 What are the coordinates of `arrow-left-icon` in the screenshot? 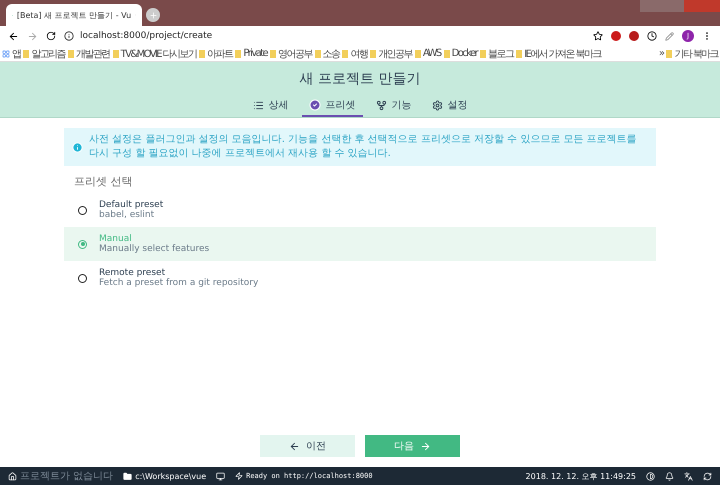 It's located at (294, 446).